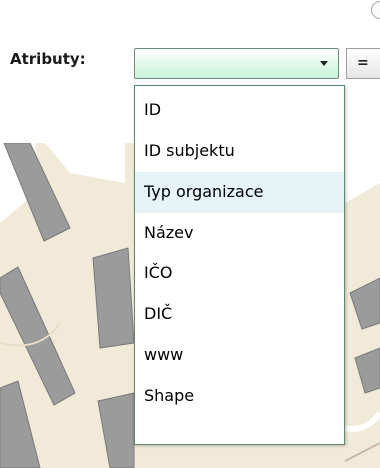 The image size is (380, 468). Describe the element at coordinates (48, 59) in the screenshot. I see `attributes-label: Atributy:` at that location.